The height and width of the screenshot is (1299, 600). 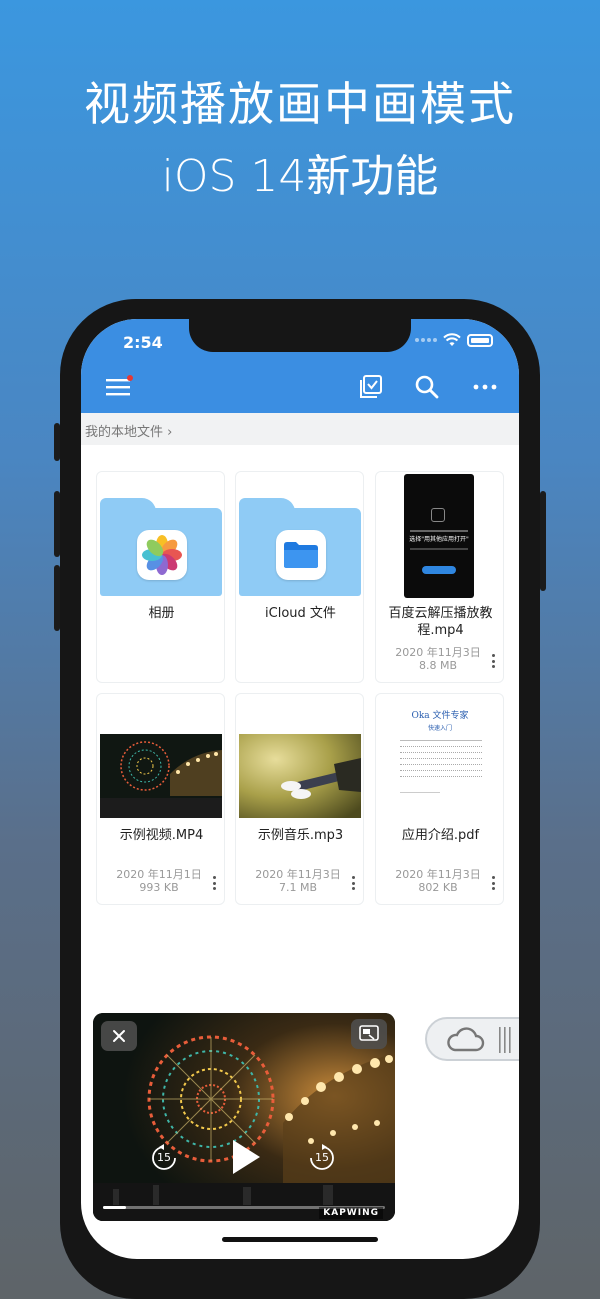 What do you see at coordinates (438, 887) in the screenshot?
I see `file-size: 802 KB` at bounding box center [438, 887].